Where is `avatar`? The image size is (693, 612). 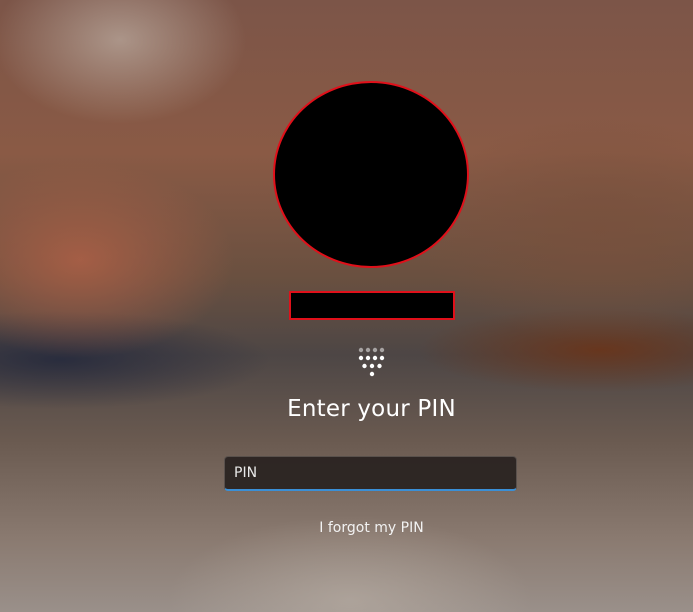 avatar is located at coordinates (371, 174).